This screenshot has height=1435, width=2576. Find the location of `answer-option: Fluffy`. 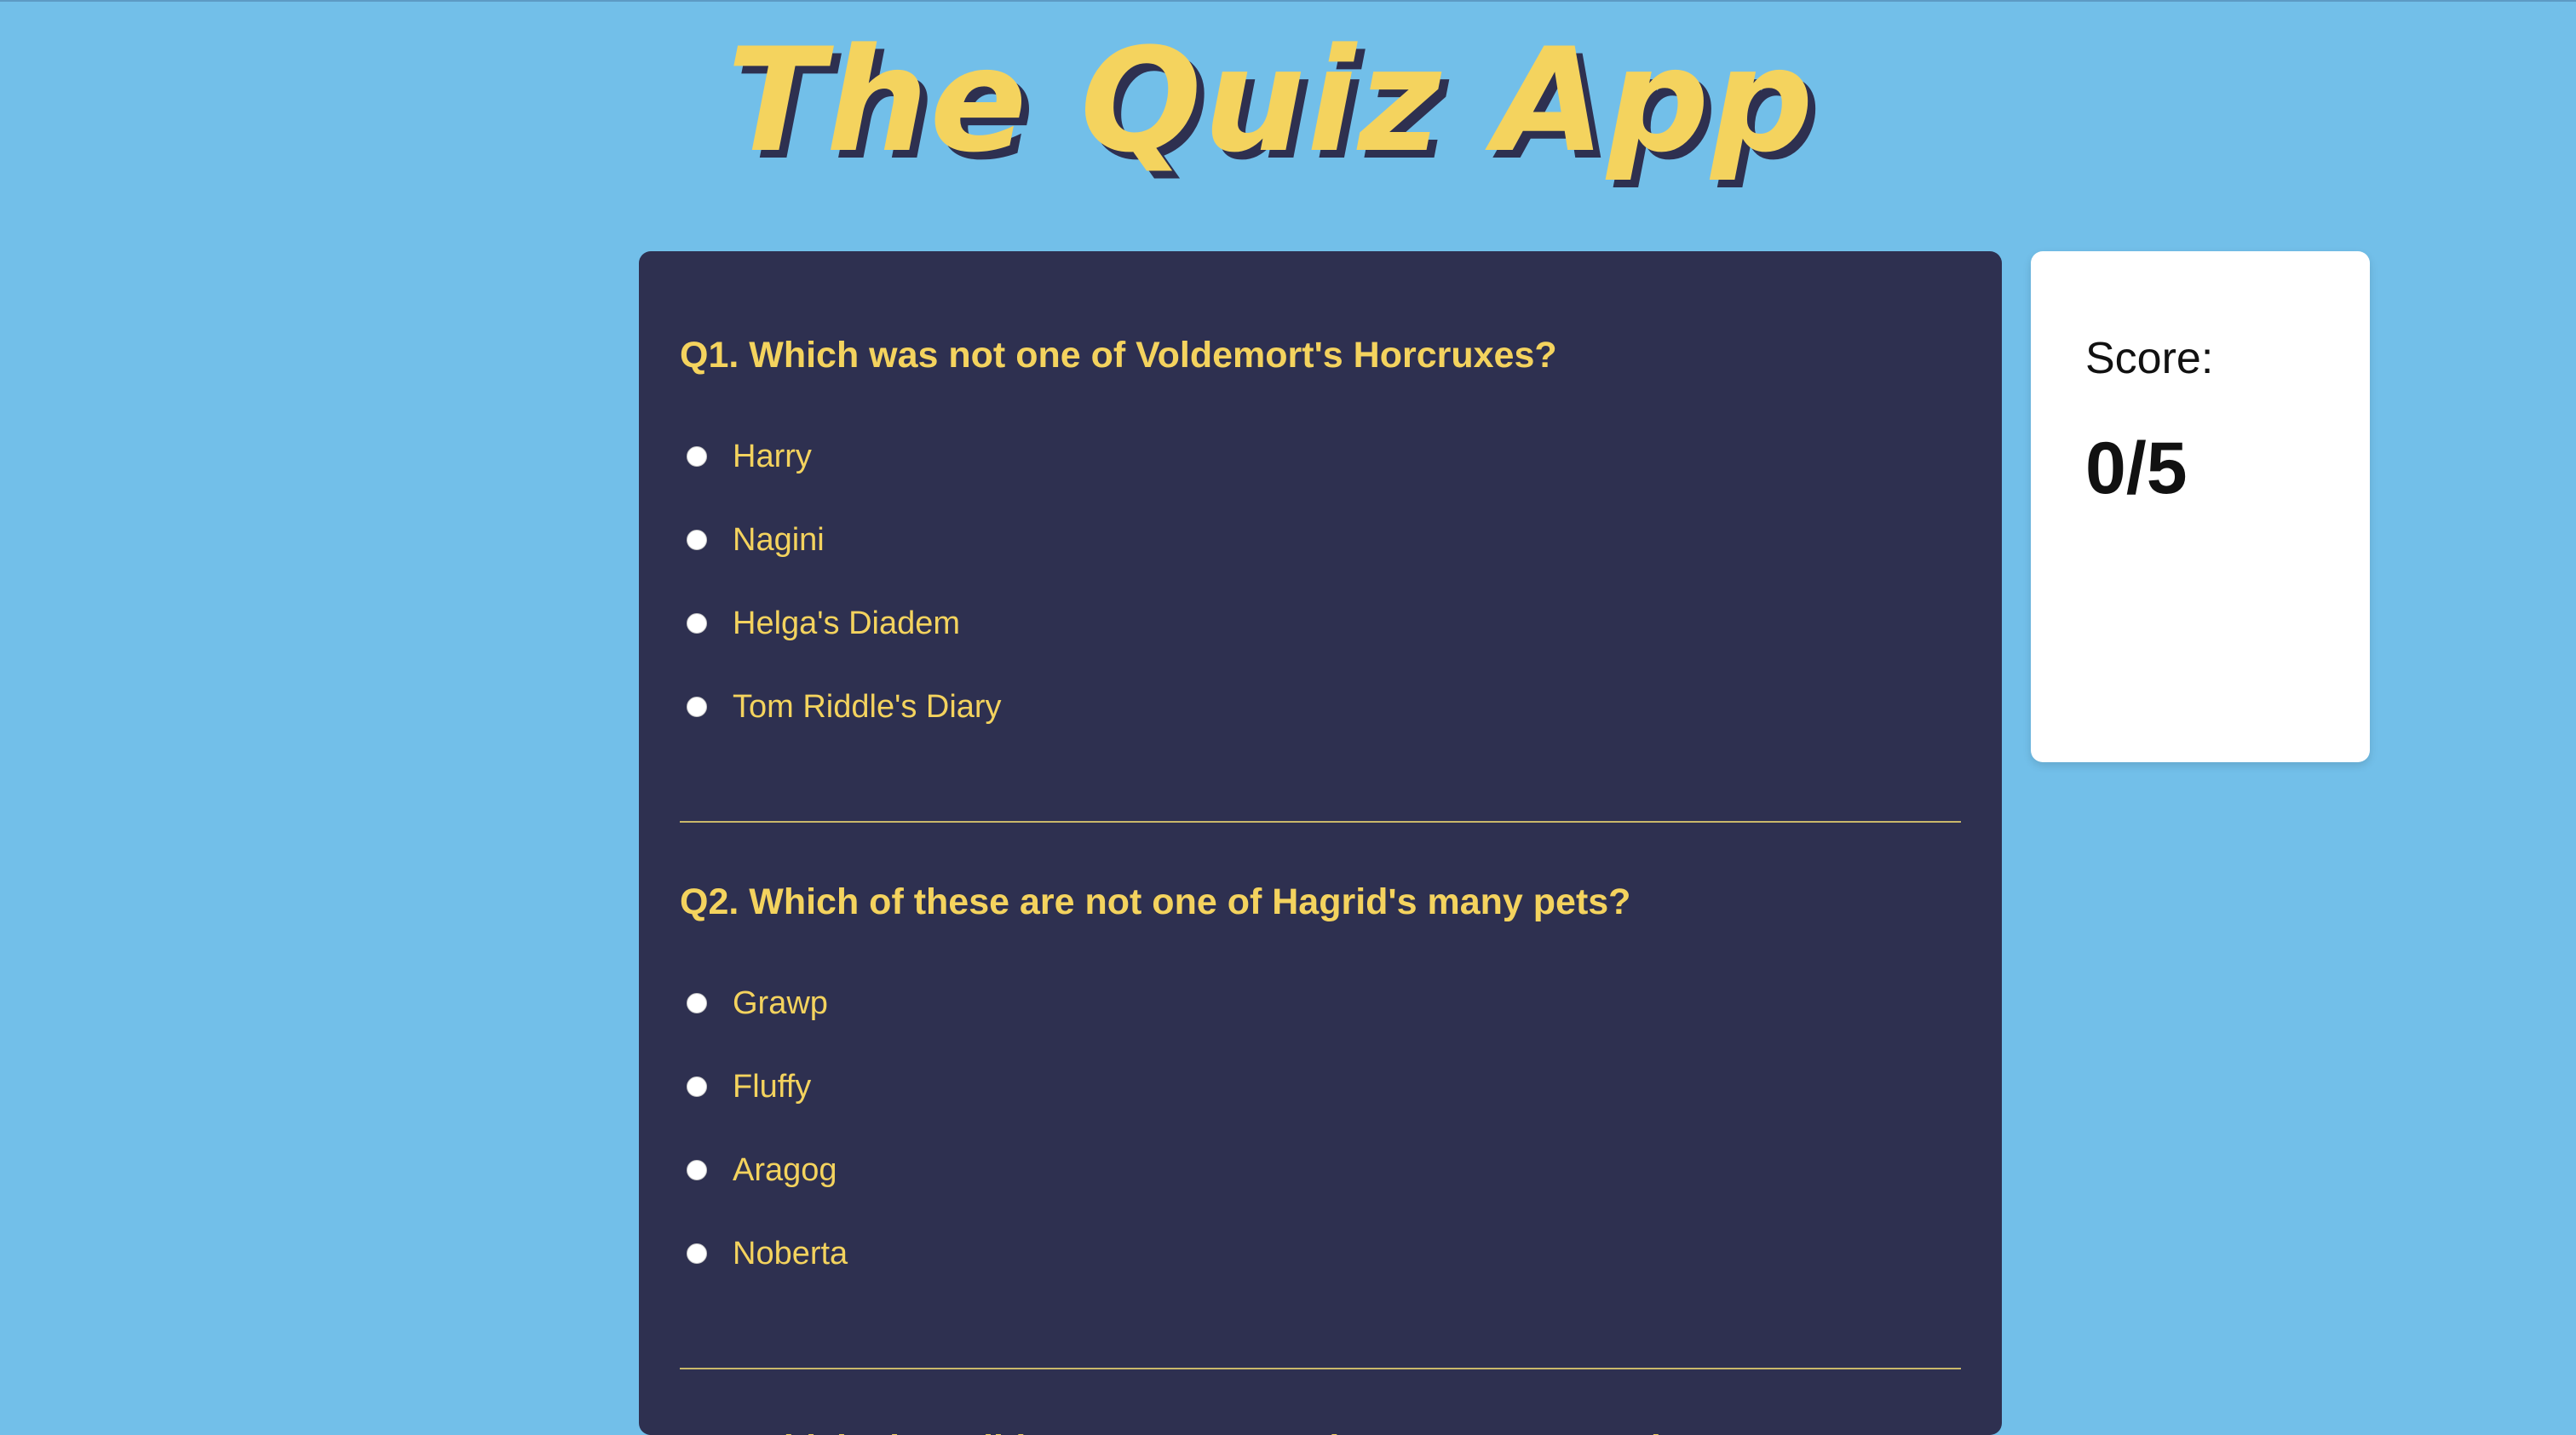

answer-option: Fluffy is located at coordinates (1321, 1086).